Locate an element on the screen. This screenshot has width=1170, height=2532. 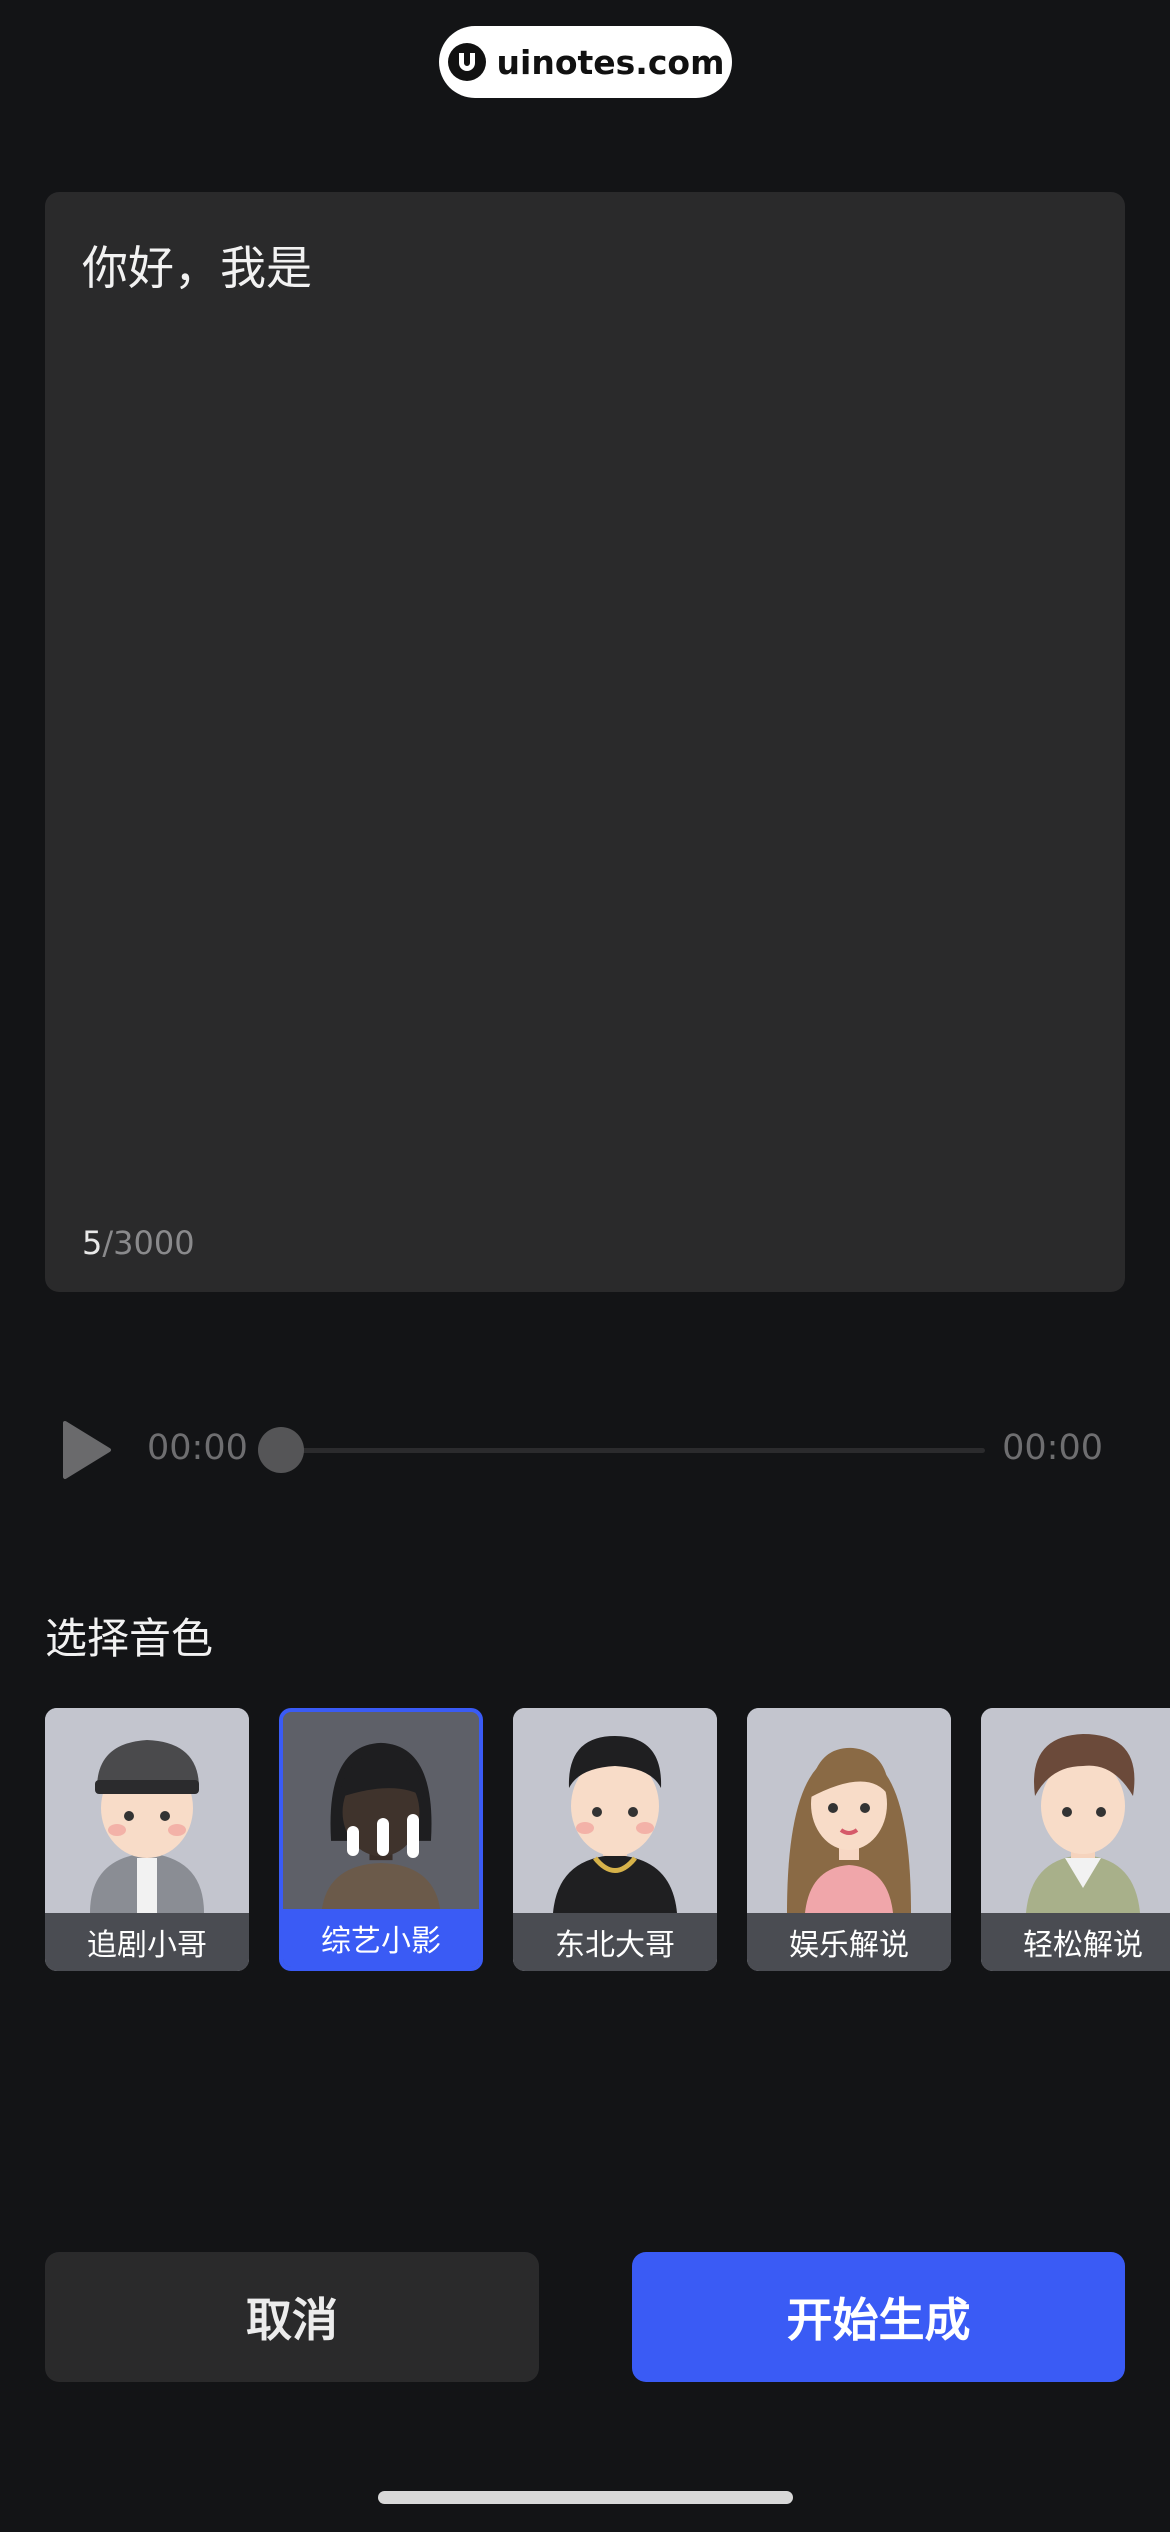
character-count-max: /3000 is located at coordinates (148, 1243).